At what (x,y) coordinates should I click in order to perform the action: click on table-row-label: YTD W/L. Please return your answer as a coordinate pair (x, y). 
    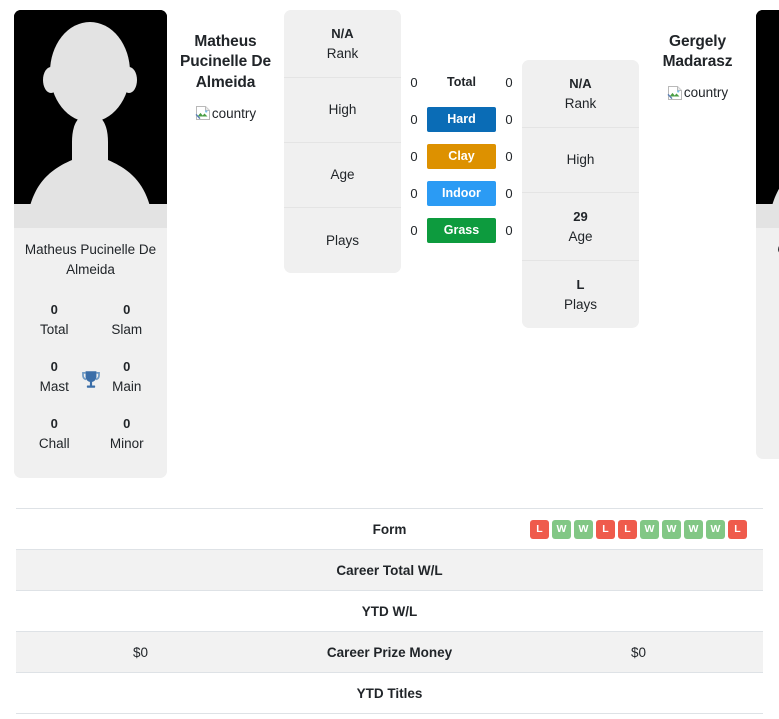
    Looking at the image, I should click on (389, 611).